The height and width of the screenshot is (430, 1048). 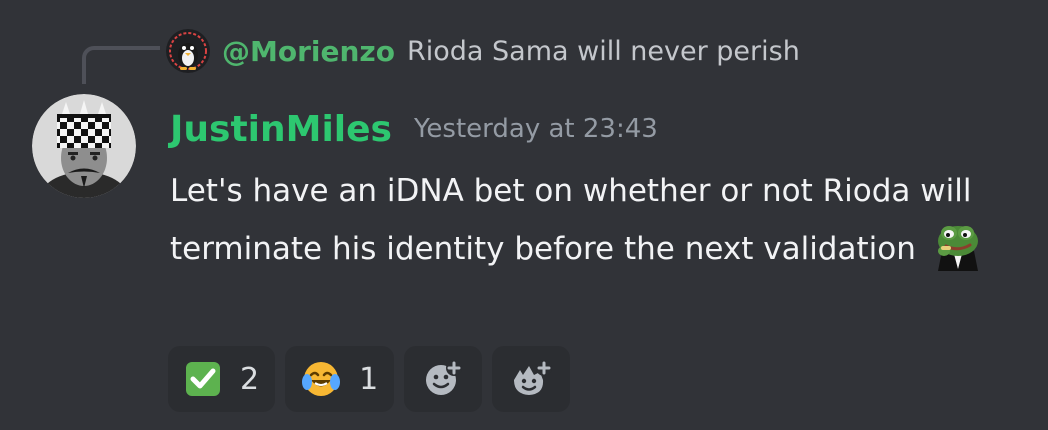 I want to click on add-super-reaction-icon, so click(x=533, y=377).